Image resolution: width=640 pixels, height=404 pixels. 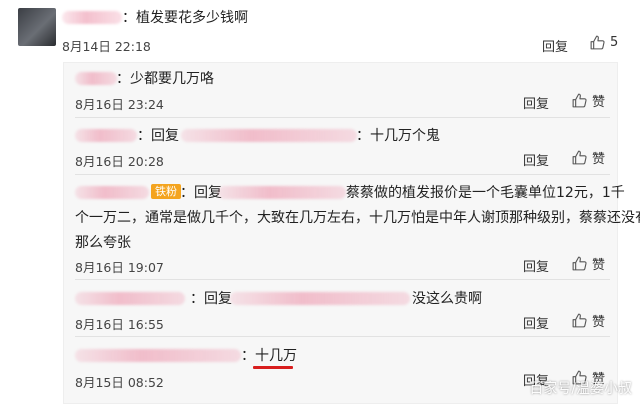 What do you see at coordinates (166, 191) in the screenshot?
I see `fan-badge: 铁粉` at bounding box center [166, 191].